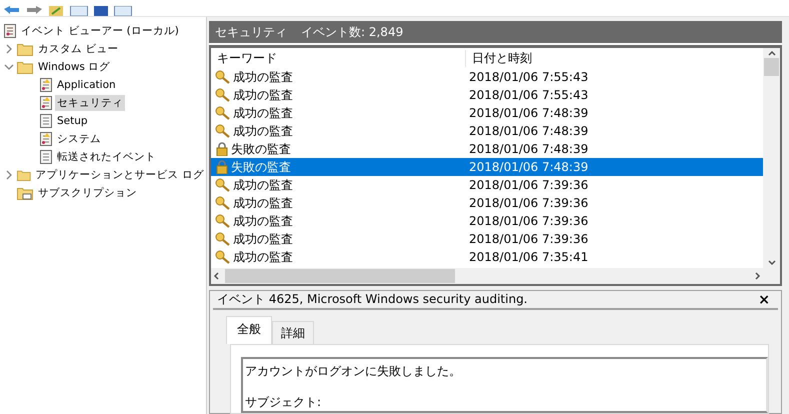 This screenshot has width=789, height=414. Describe the element at coordinates (120, 175) in the screenshot. I see `tree-item: アプリケーションとサービス ログ` at that location.